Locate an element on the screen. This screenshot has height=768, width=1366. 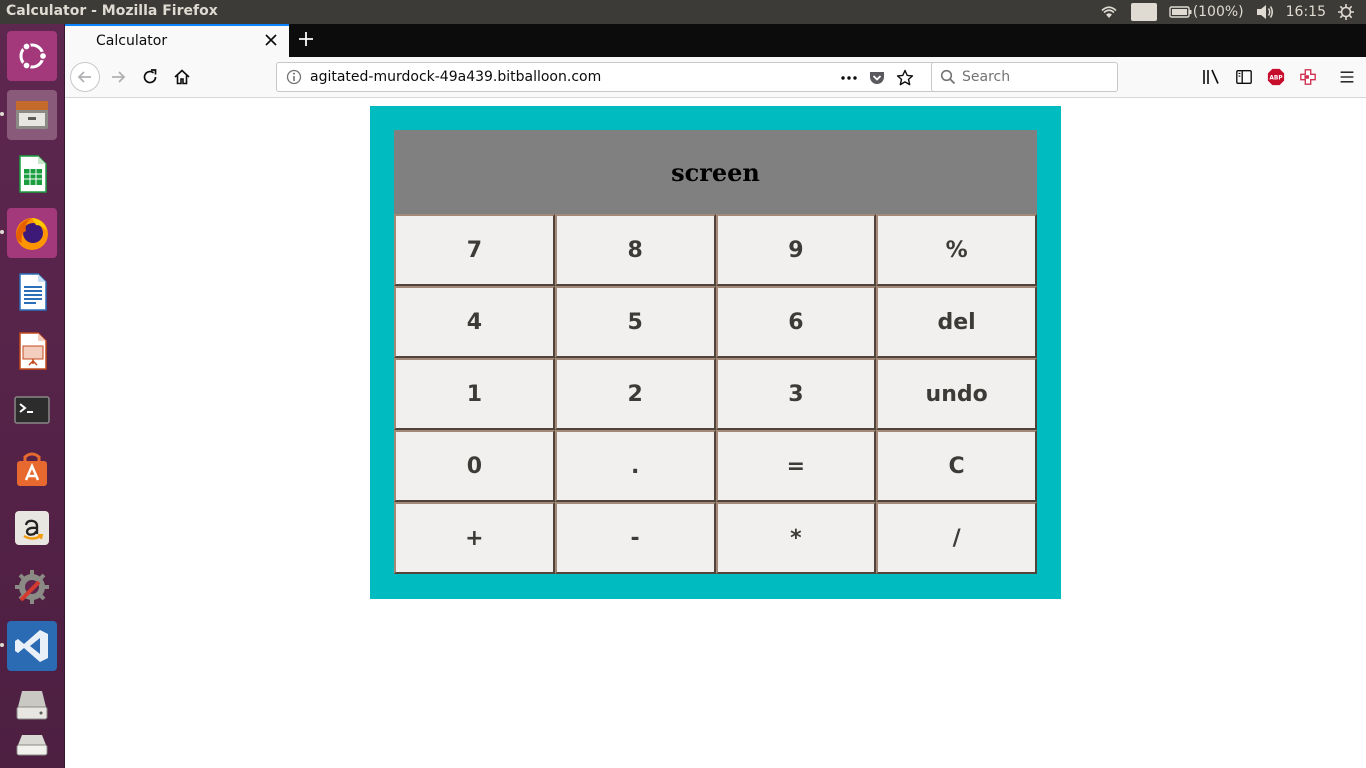
sidebar-toggle-icon is located at coordinates (1244, 77).